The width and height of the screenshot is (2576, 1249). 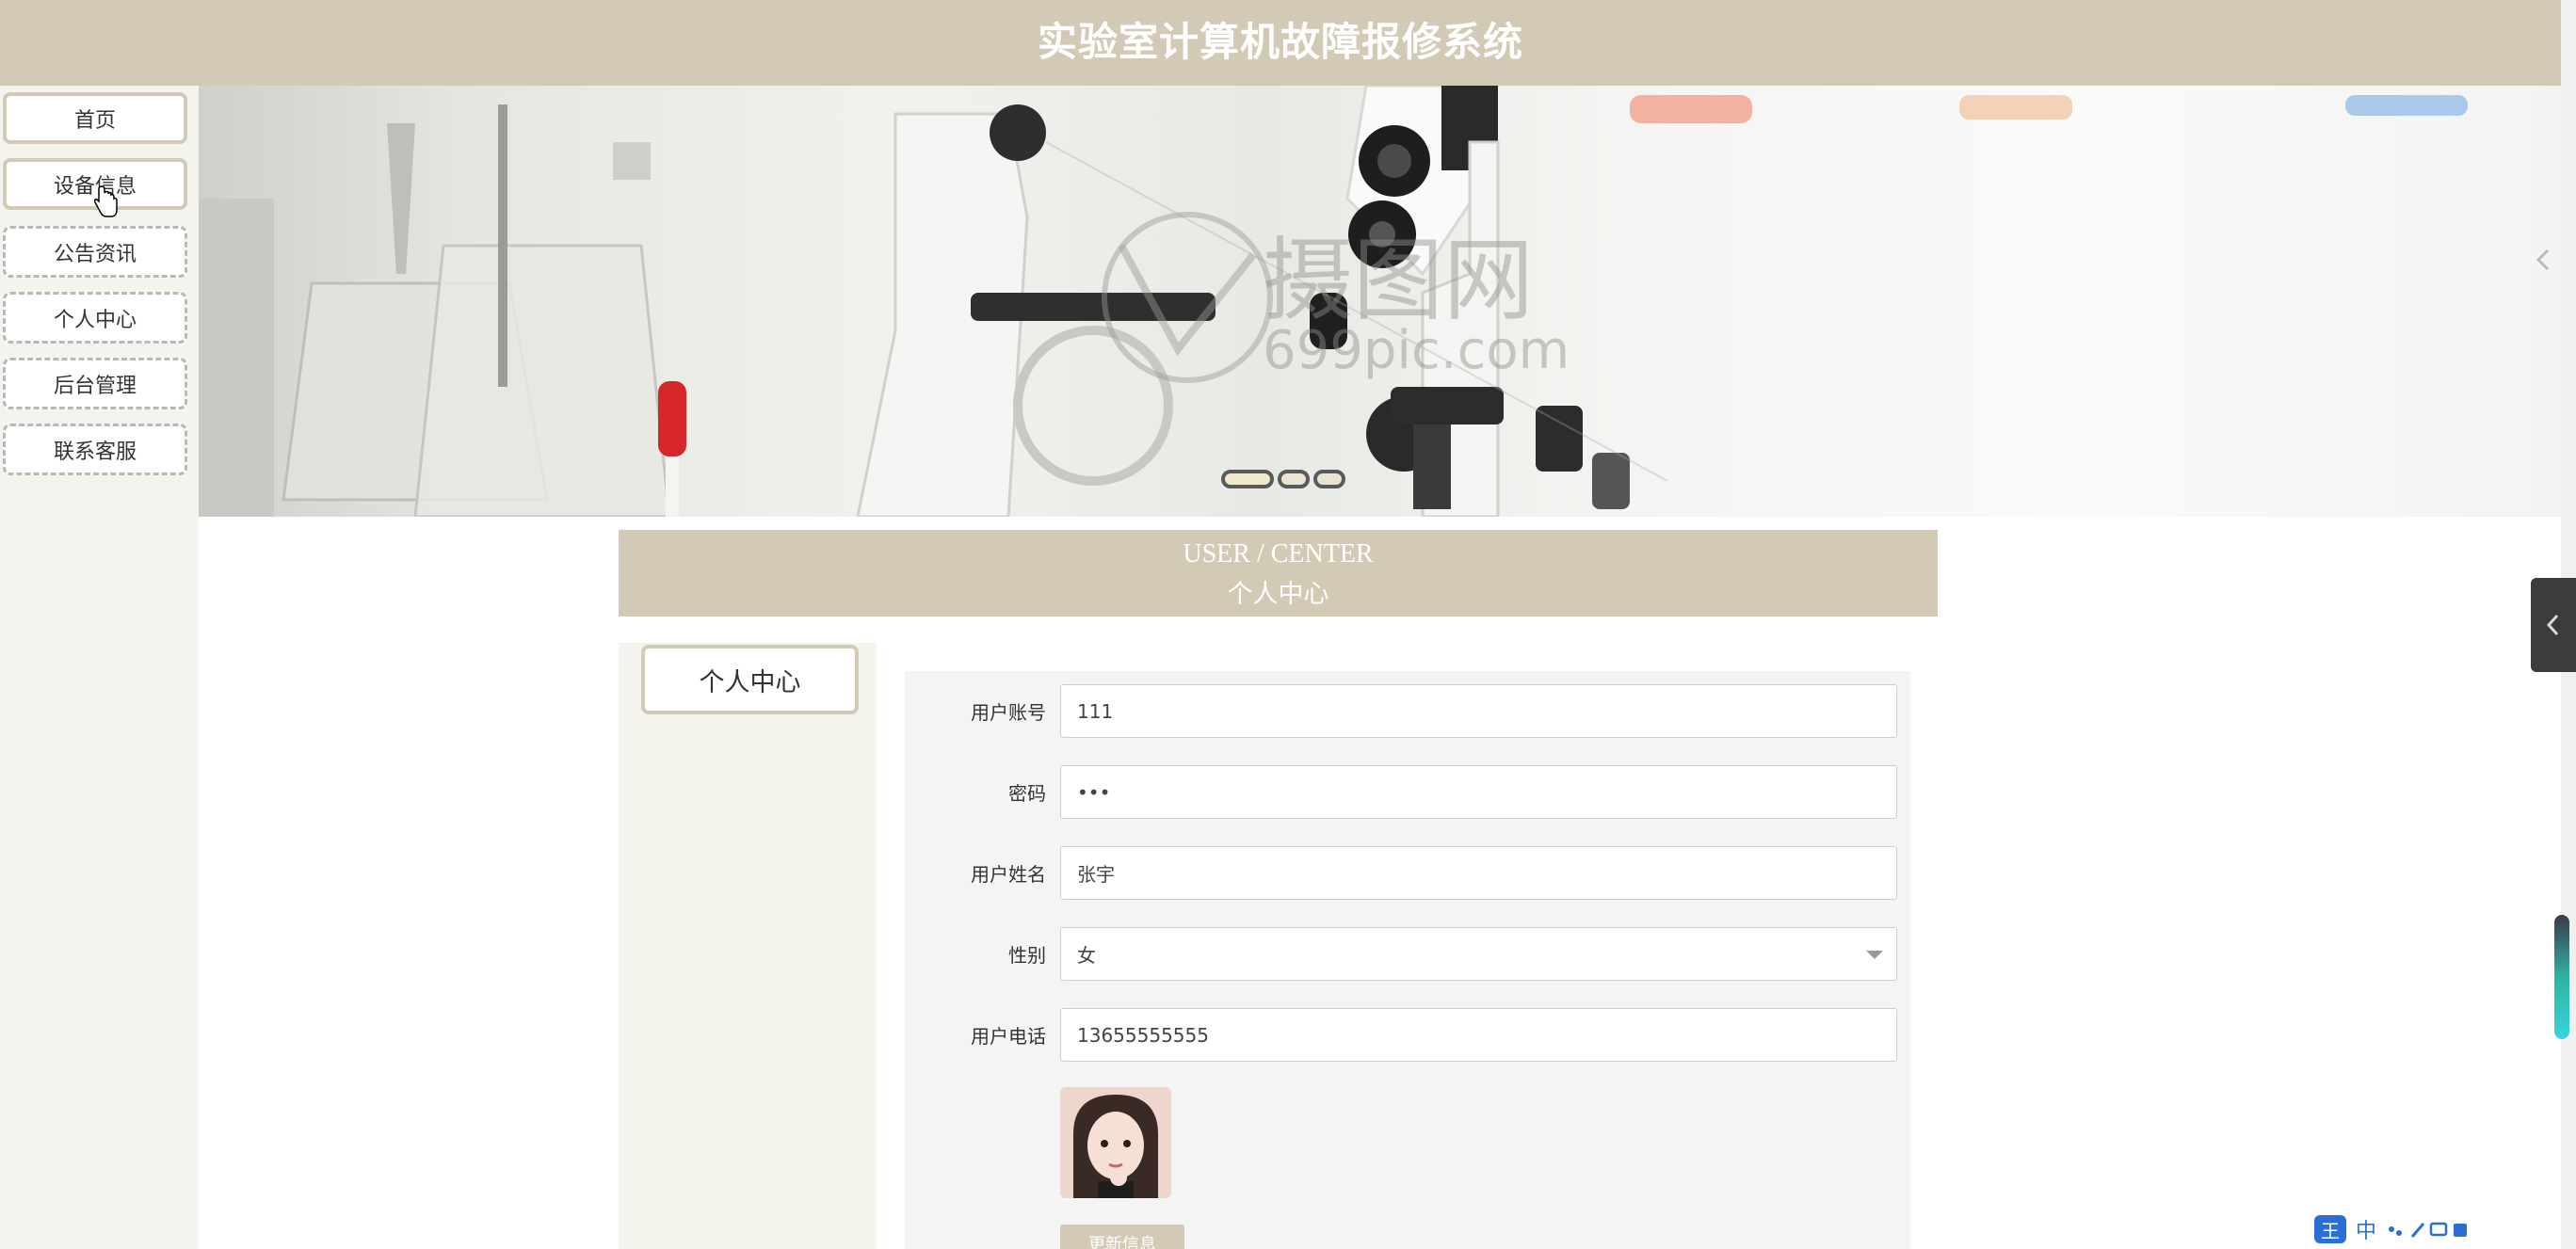 What do you see at coordinates (1416, 351) in the screenshot?
I see `banner-watermark-en: 699pic.com` at bounding box center [1416, 351].